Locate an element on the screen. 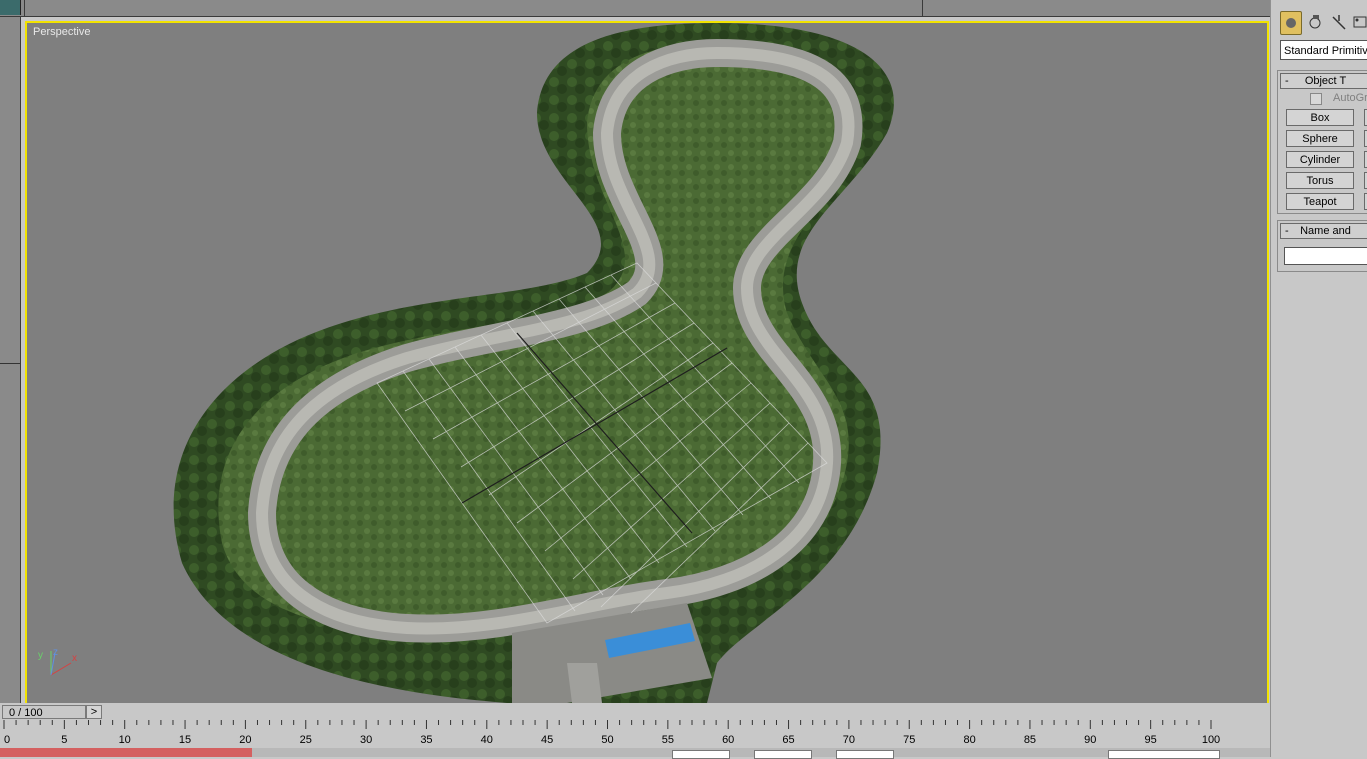 The image size is (1367, 759). status-indicator is located at coordinates (126, 752).